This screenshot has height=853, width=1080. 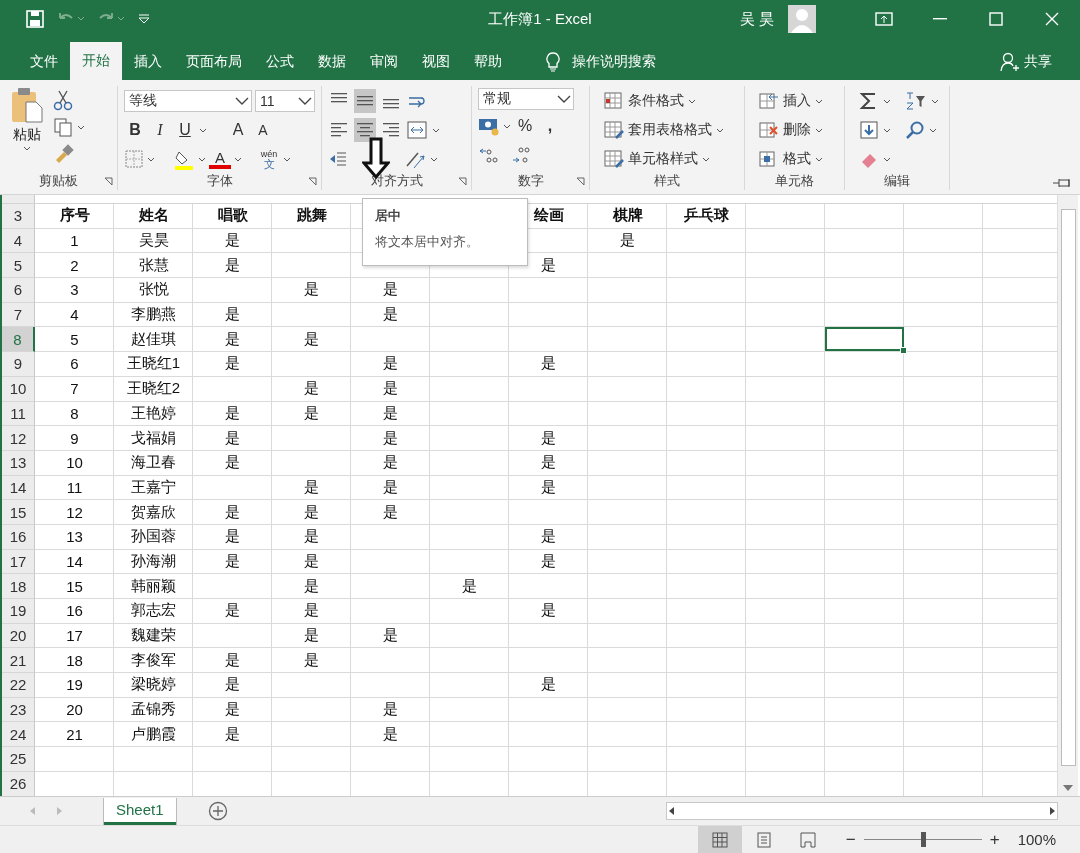 What do you see at coordinates (791, 159) in the screenshot?
I see `cells-menu-button: 格式` at bounding box center [791, 159].